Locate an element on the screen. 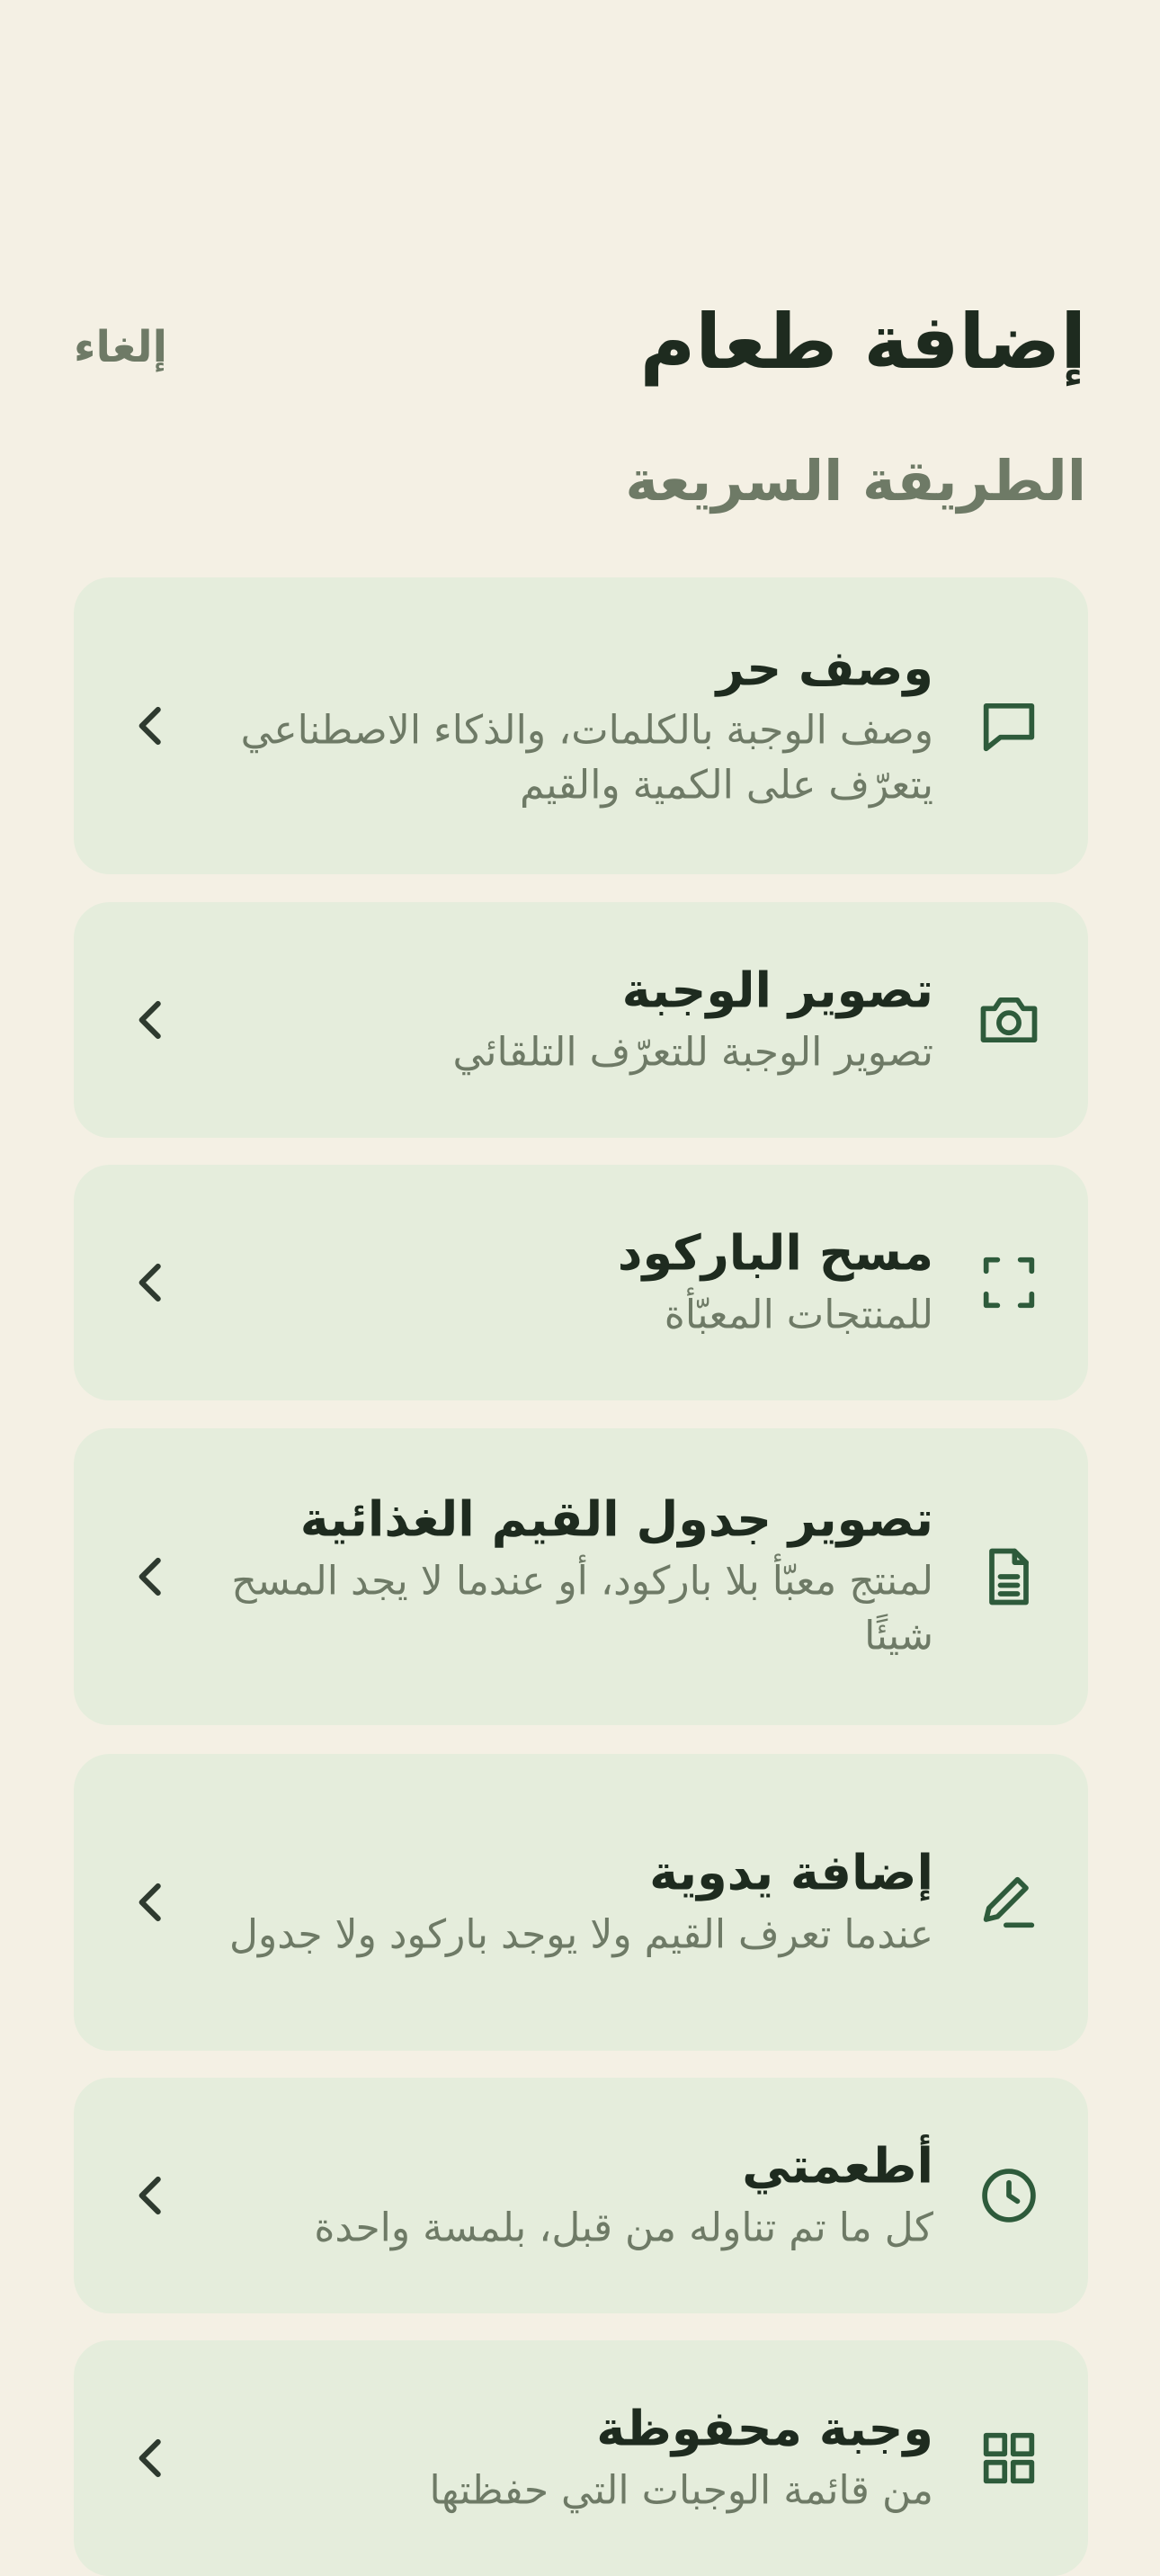  option-description: من قائمة الوجبات التي حفظتها is located at coordinates (681, 2489).